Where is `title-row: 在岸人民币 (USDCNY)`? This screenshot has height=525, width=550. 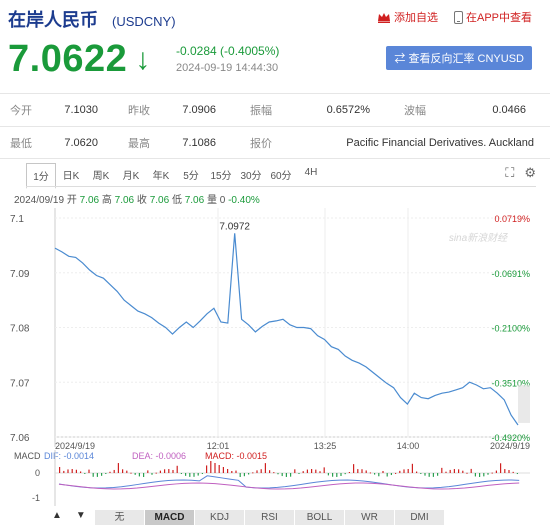
title-row: 在岸人民币 (USDCNY) is located at coordinates (92, 19).